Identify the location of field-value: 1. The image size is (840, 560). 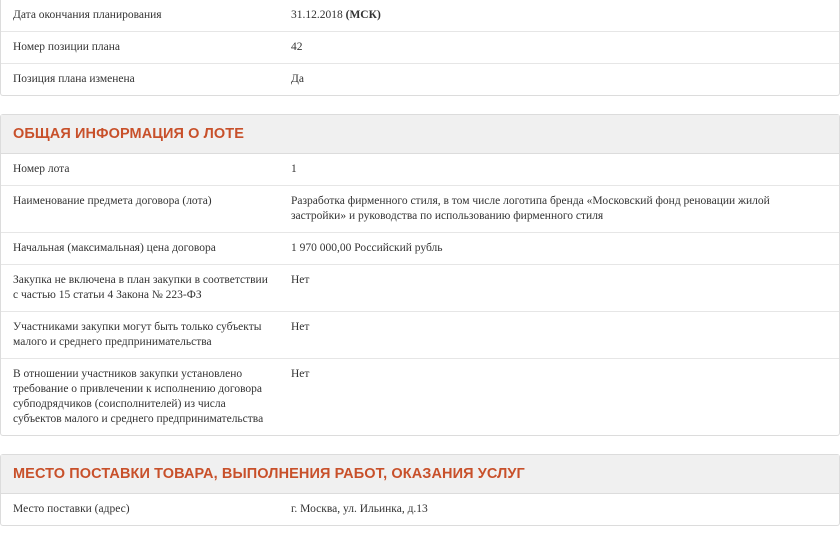
(294, 169).